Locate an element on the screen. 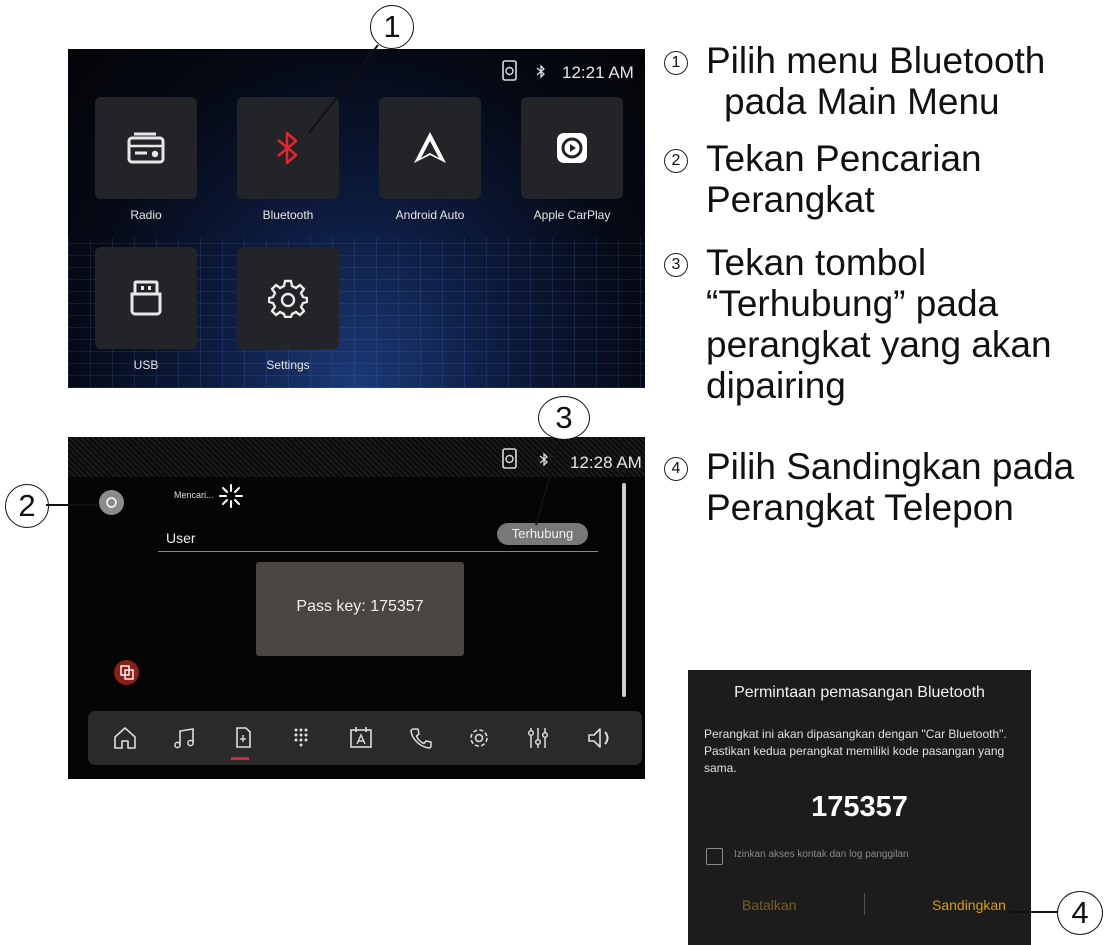 The height and width of the screenshot is (945, 1106). pair-button: Sandingkan is located at coordinates (969, 905).